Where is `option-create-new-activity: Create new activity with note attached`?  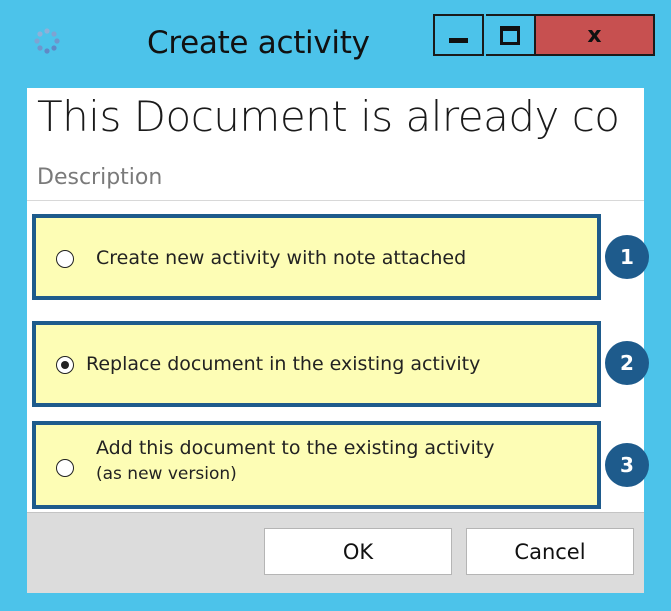
option-create-new-activity: Create new activity with note attached is located at coordinates (316, 257).